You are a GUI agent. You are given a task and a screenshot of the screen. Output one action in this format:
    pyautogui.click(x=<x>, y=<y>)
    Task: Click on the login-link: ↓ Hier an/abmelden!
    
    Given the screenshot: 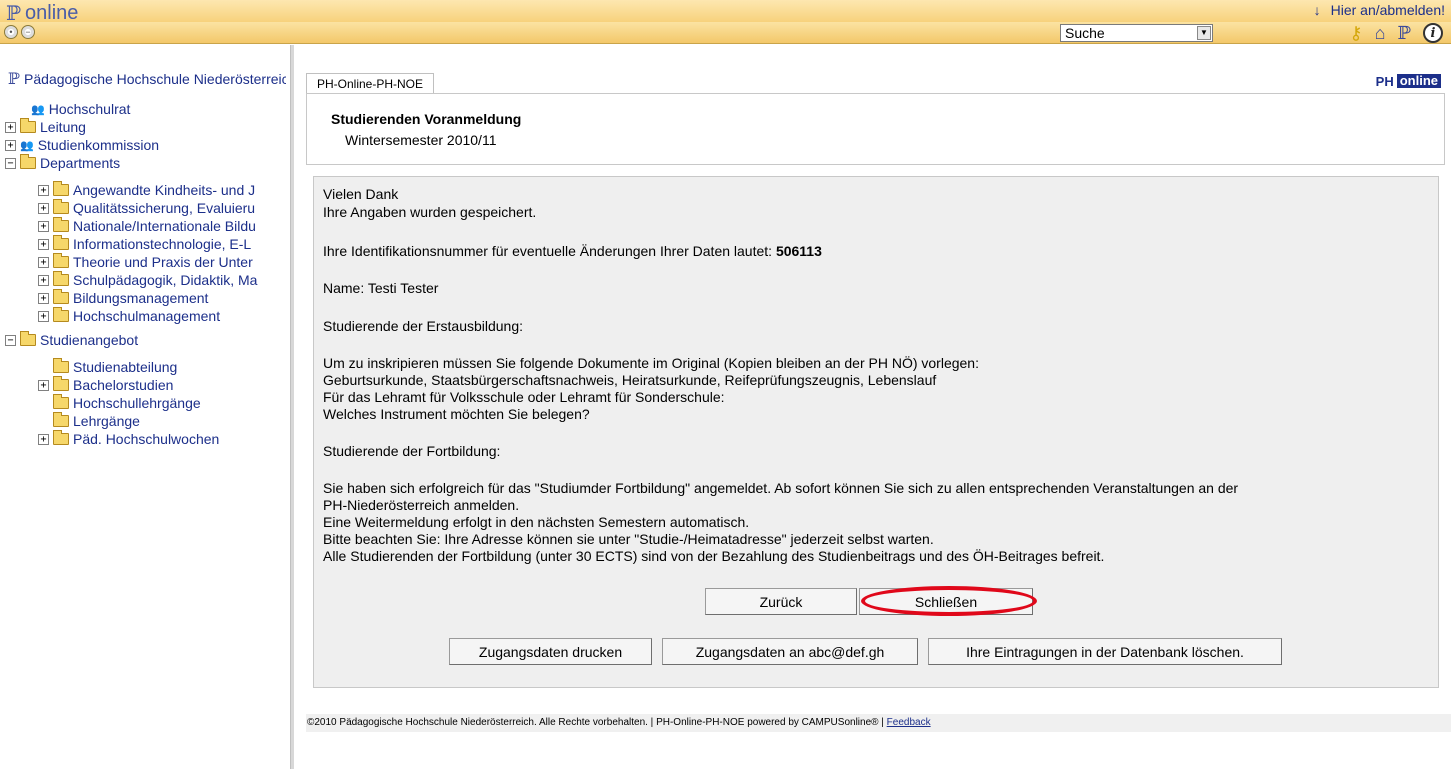 What is the action you would take?
    pyautogui.click(x=1379, y=10)
    